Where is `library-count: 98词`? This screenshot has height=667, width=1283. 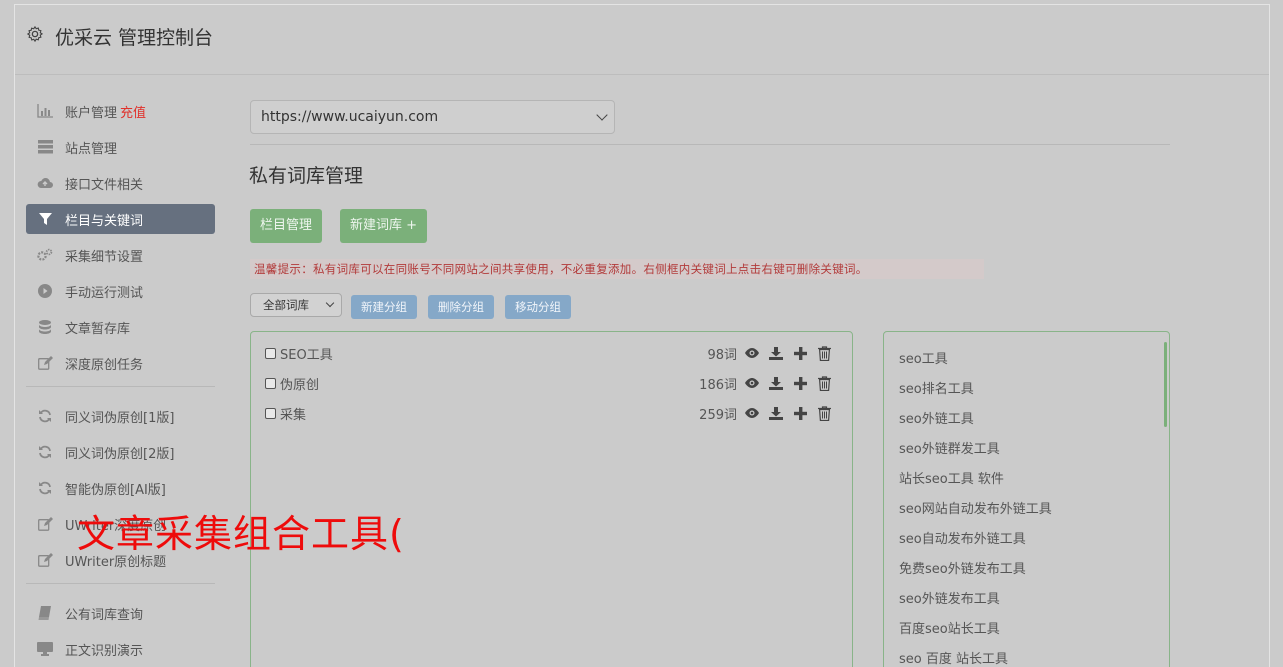 library-count: 98词 is located at coordinates (722, 355).